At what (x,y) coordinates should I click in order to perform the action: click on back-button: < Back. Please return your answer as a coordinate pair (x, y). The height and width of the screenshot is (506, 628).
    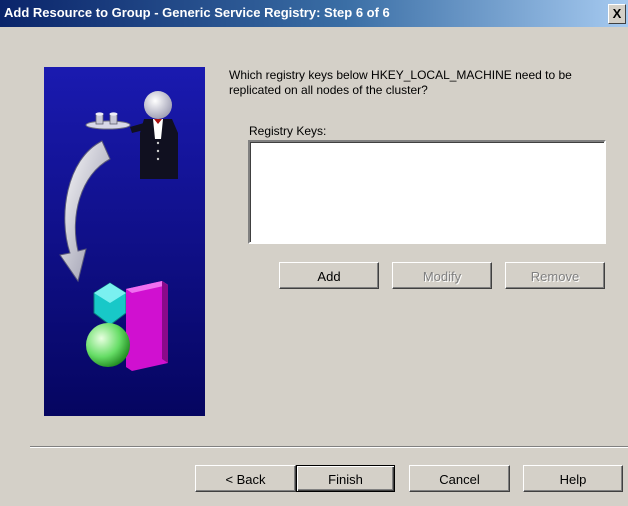
    Looking at the image, I should click on (245, 478).